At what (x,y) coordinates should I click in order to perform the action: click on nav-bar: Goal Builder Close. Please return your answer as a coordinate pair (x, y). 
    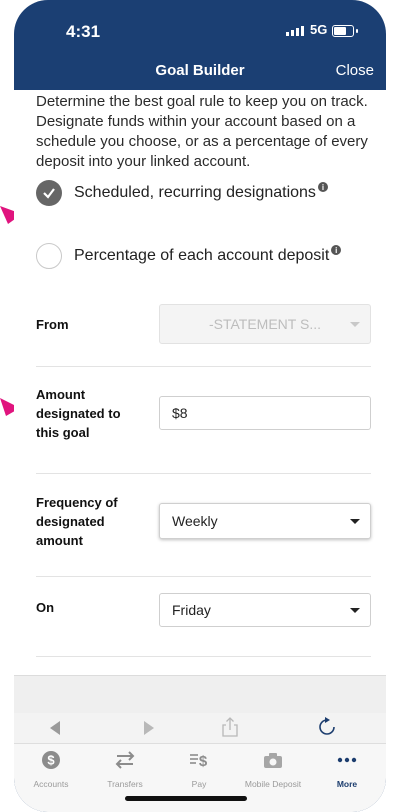
    Looking at the image, I should click on (200, 71).